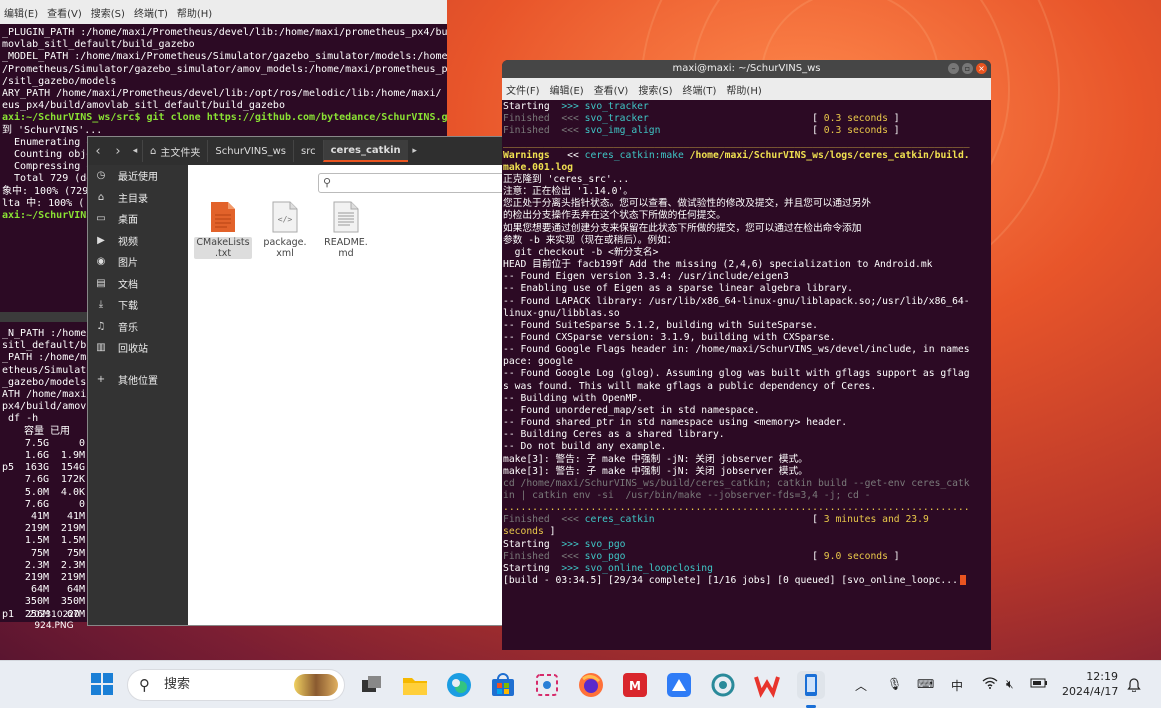  I want to click on sidebar-item: ▥ 回收站, so click(138, 348).